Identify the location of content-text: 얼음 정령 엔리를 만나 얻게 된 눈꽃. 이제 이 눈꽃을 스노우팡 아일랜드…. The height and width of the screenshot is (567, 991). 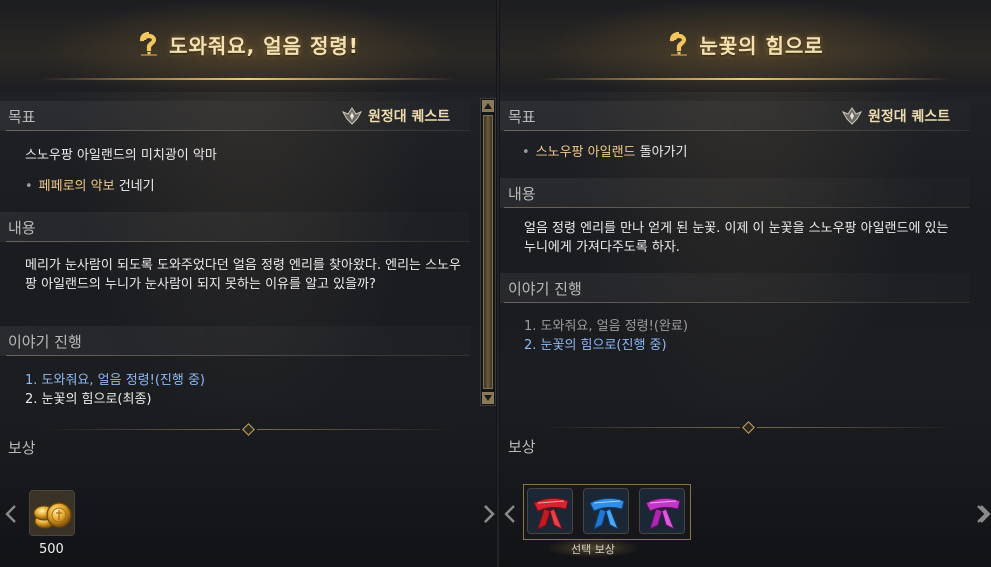
(736, 238).